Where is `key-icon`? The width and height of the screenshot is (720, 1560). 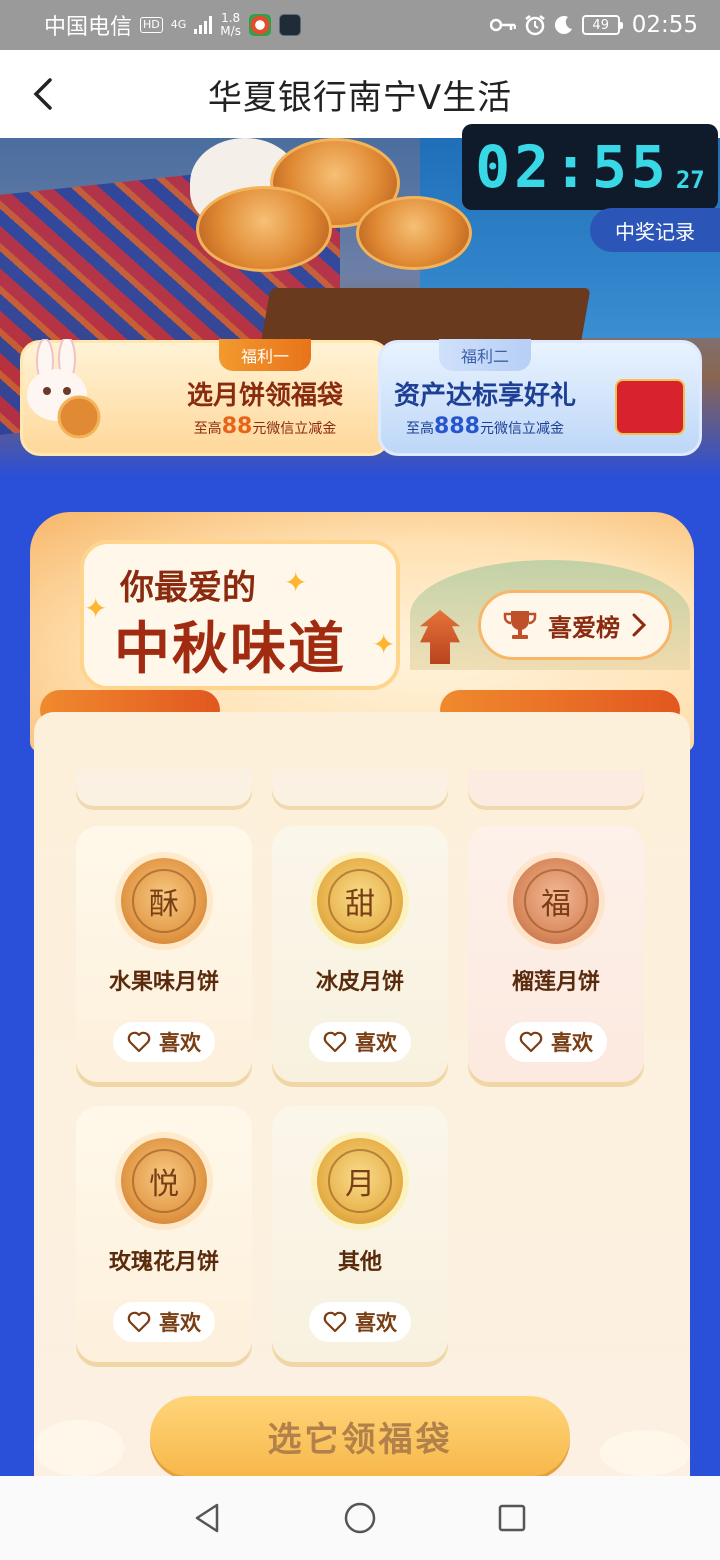
key-icon is located at coordinates (502, 25).